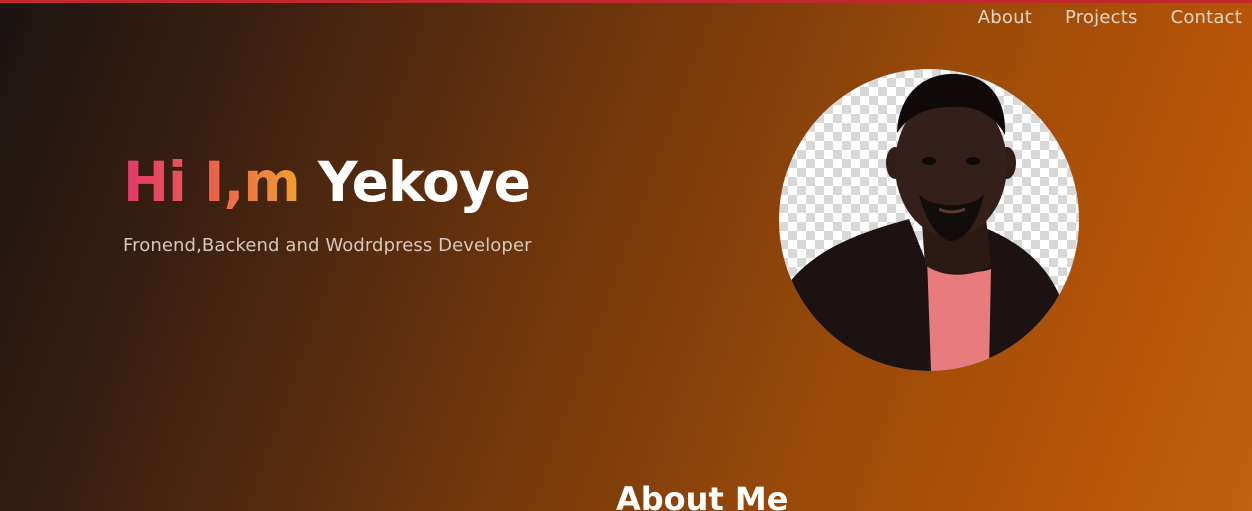 The image size is (1252, 511). I want to click on main-nav: About Projects Contact, so click(1110, 17).